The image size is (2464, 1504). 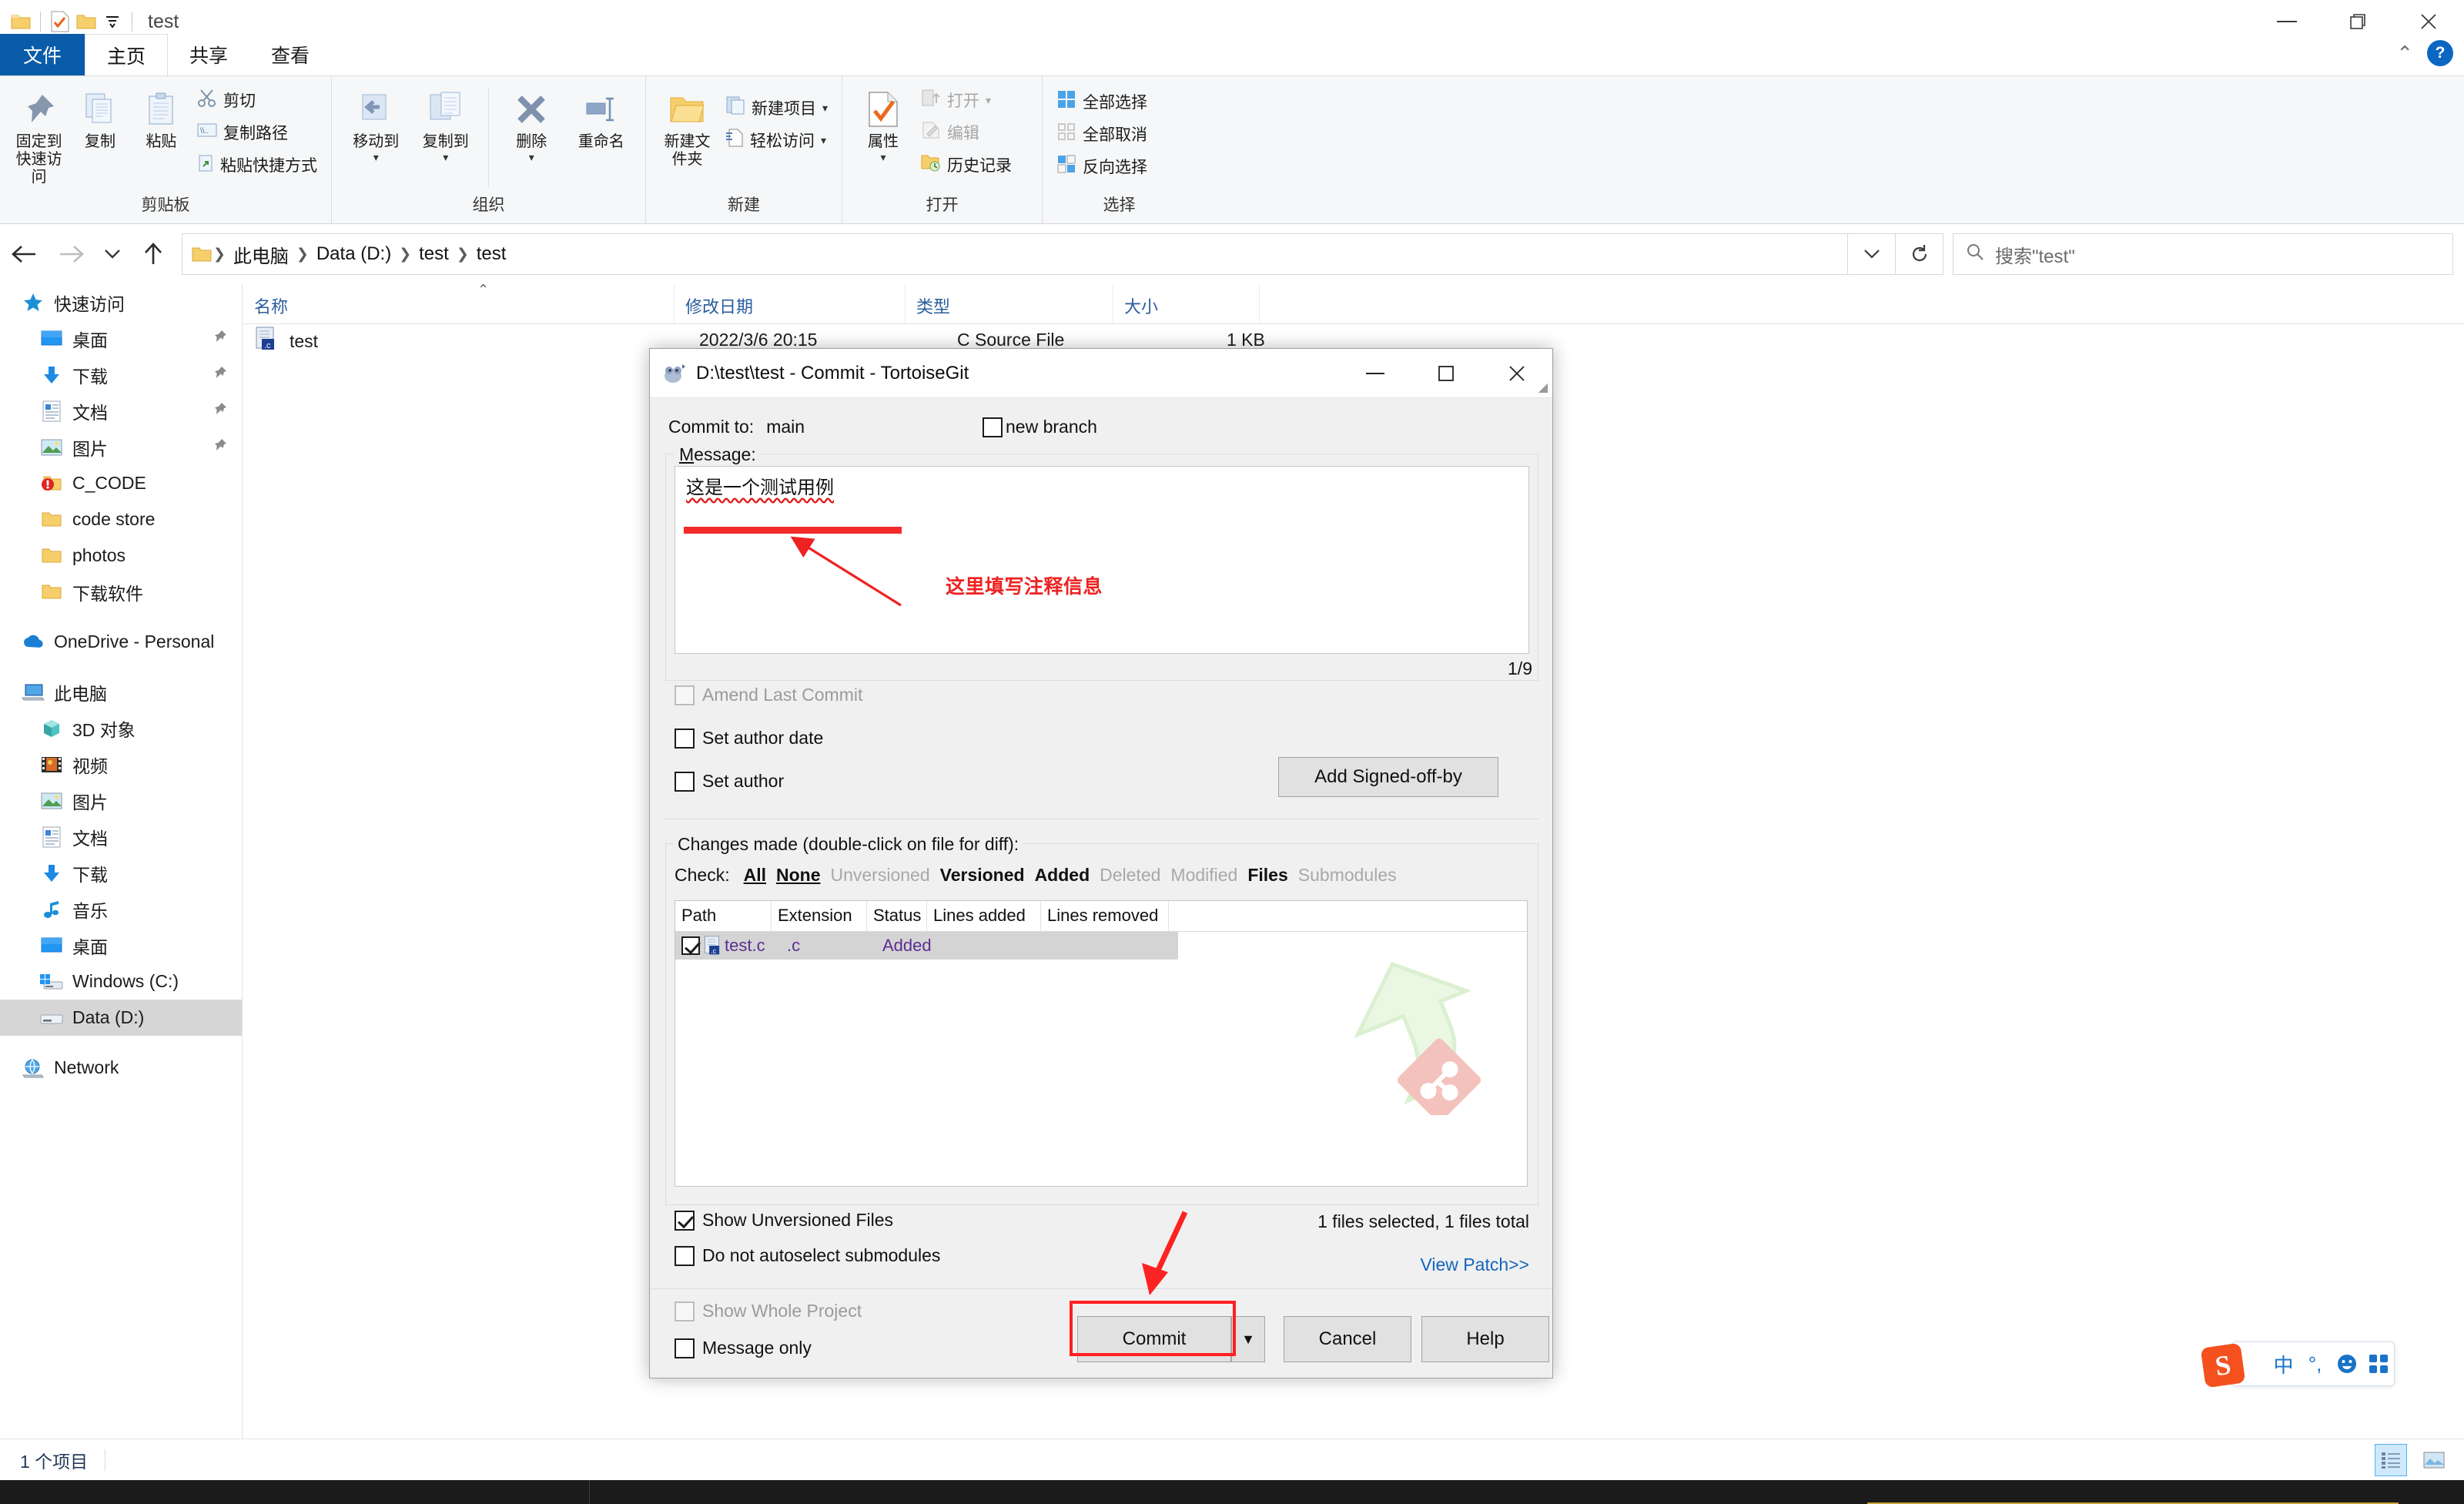 I want to click on message-only-checkbox, so click(x=685, y=1348).